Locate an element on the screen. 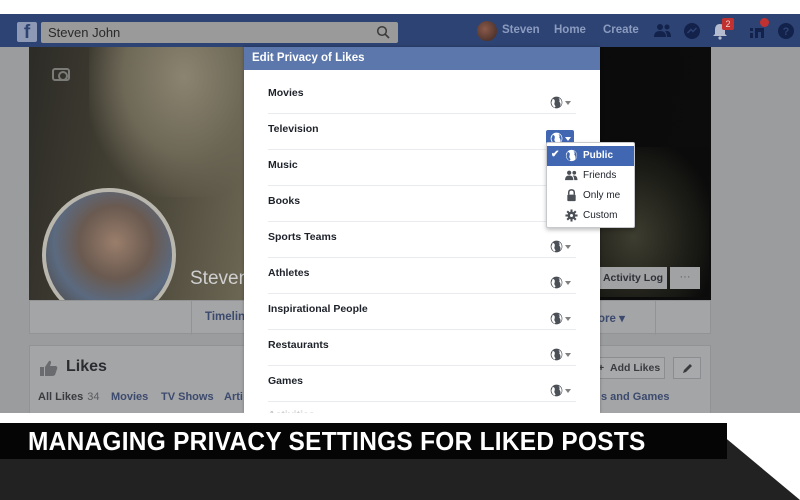 Image resolution: width=800 pixels, height=500 pixels. privacy-row-athletes: Athletes is located at coordinates (422, 276).